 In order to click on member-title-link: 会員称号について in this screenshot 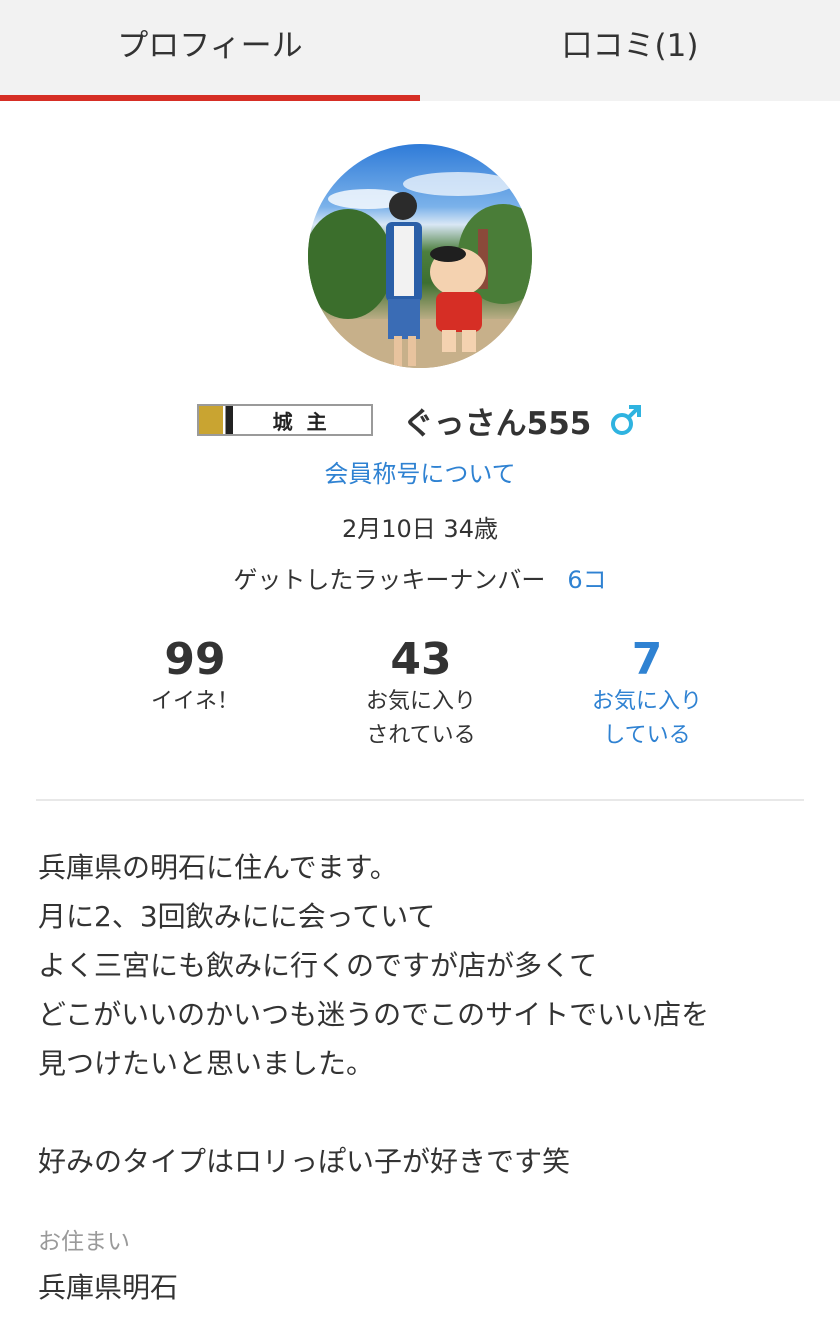, I will do `click(420, 471)`.